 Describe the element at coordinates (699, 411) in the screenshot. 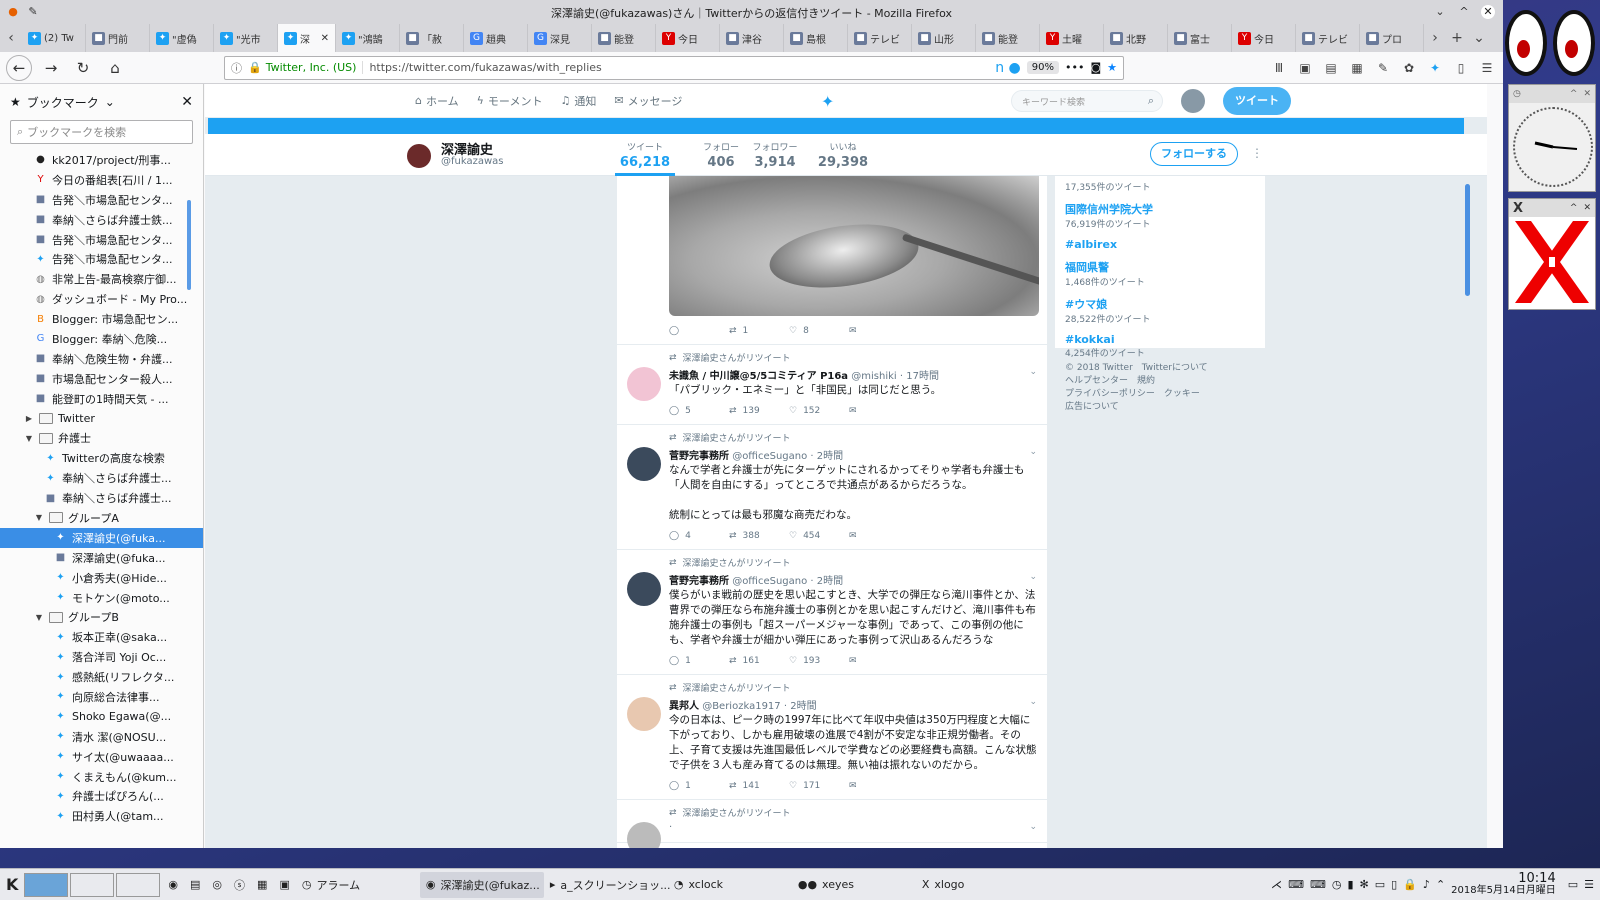

I see `reply-action: ◯ 5` at that location.